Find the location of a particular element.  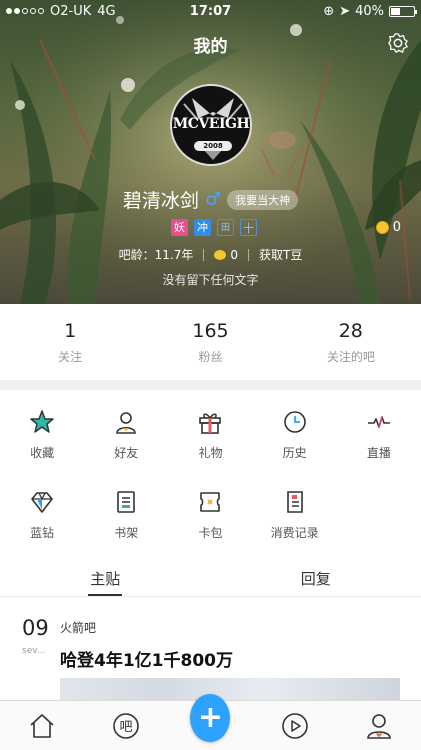

tabs-divider is located at coordinates (210, 596).